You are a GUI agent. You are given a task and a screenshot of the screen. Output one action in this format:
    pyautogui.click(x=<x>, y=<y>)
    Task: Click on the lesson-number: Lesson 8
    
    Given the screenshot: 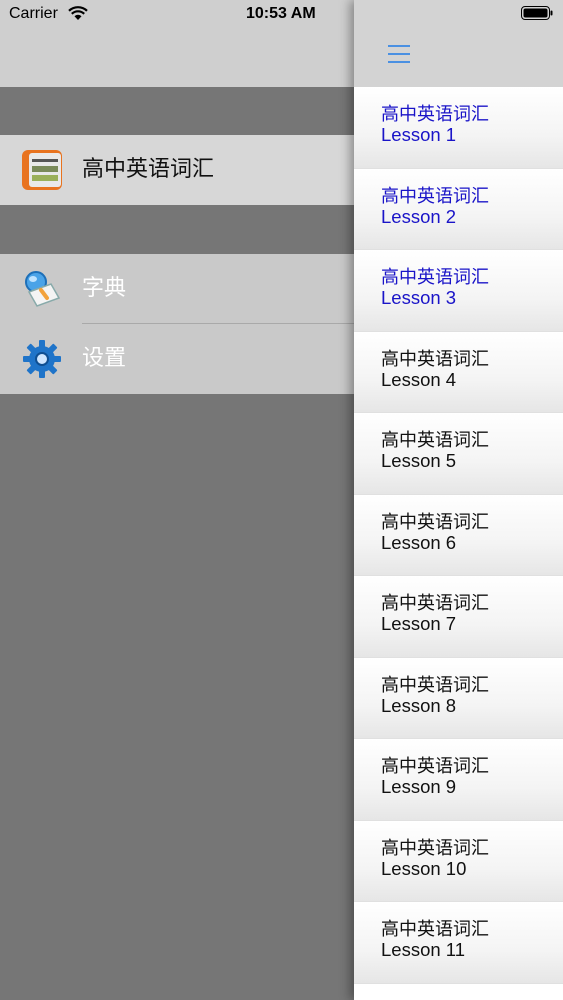 What is the action you would take?
    pyautogui.click(x=419, y=705)
    